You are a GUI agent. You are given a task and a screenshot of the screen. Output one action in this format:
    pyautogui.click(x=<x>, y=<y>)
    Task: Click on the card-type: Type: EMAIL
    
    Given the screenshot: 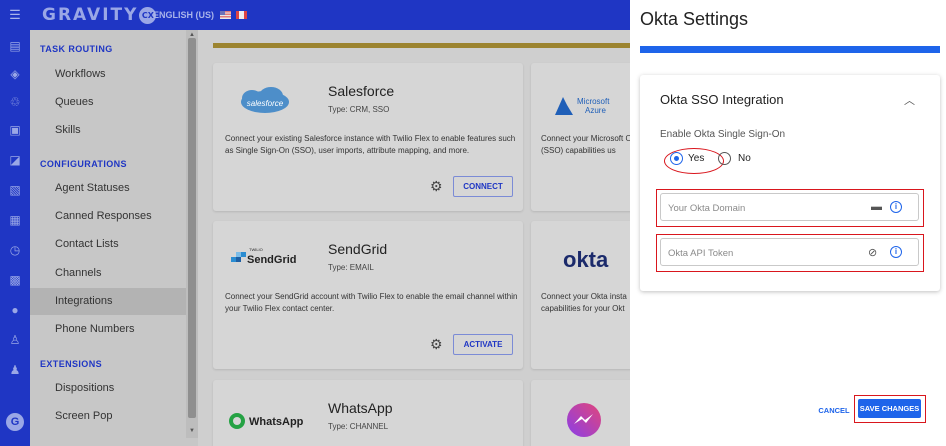 What is the action you would take?
    pyautogui.click(x=351, y=267)
    